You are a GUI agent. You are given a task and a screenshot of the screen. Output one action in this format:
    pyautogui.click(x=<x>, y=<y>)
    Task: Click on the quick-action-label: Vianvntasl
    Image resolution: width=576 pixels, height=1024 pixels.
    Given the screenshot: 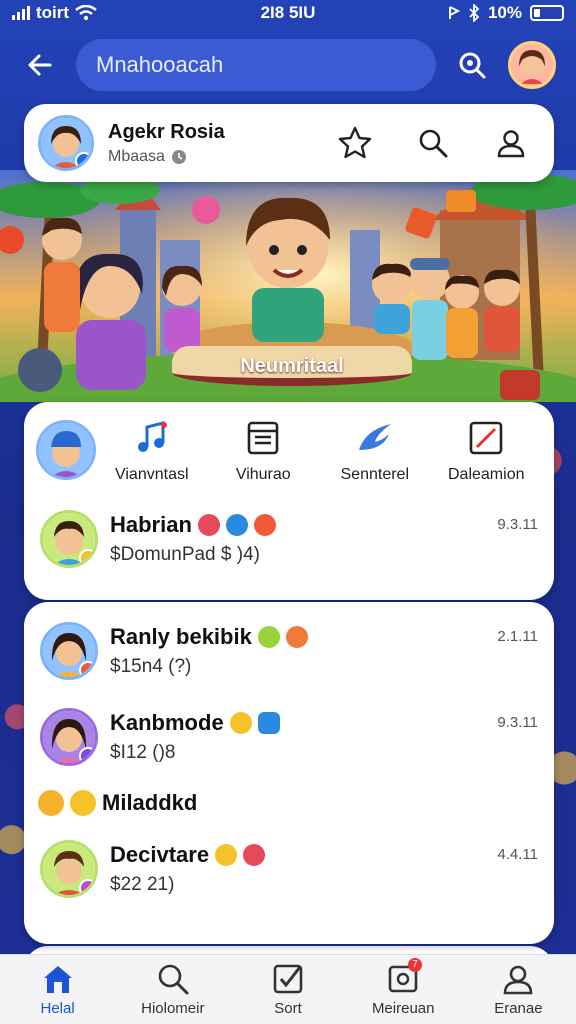 What is the action you would take?
    pyautogui.click(x=151, y=474)
    